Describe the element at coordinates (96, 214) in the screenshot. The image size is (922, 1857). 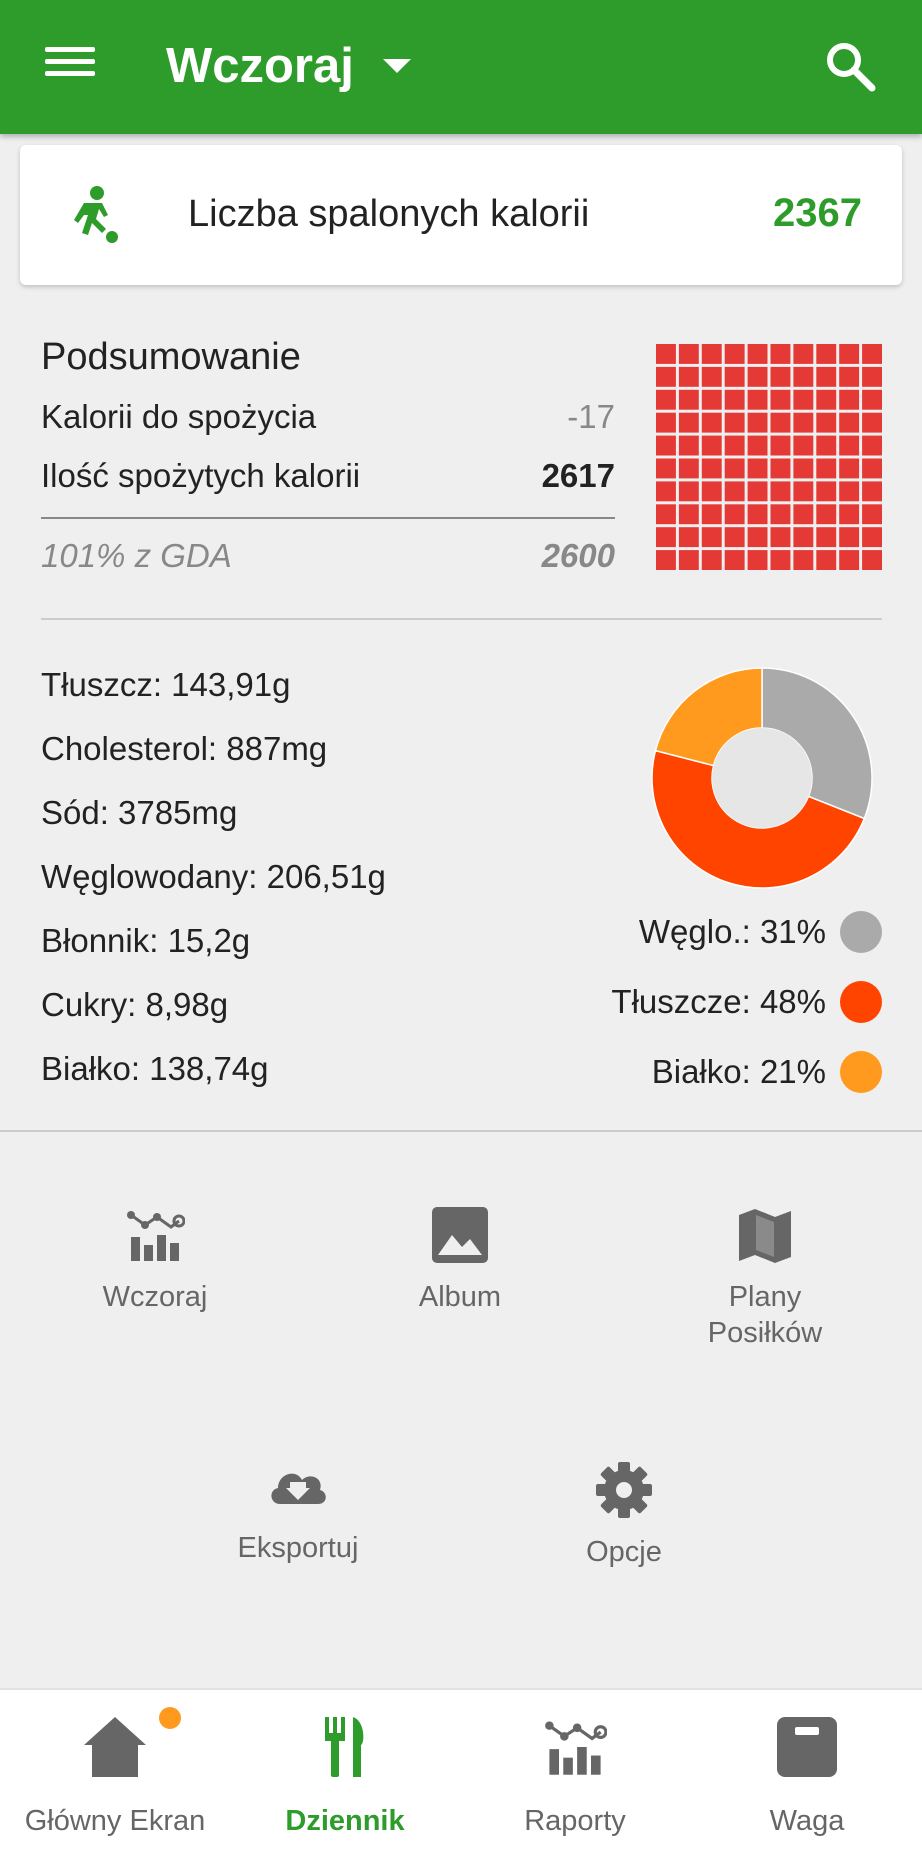
I see `runner-icon` at that location.